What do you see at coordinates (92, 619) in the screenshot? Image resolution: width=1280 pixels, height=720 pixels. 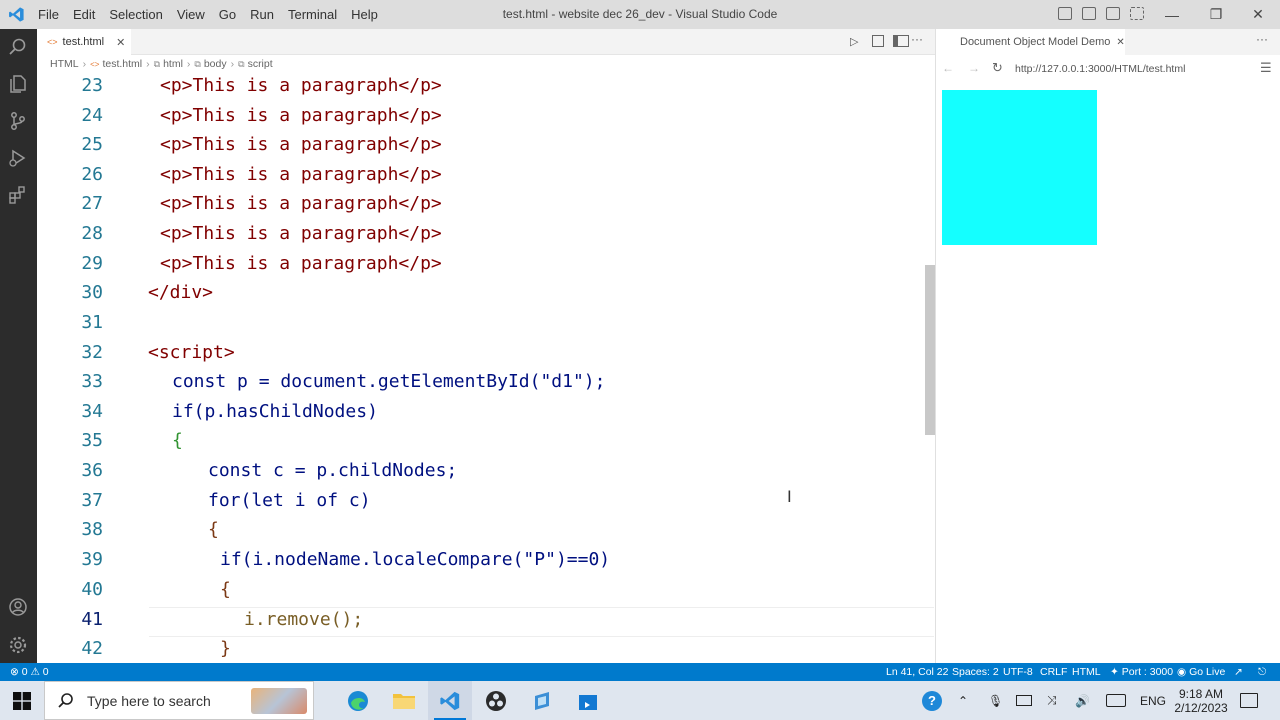 I see `line-number: 41` at bounding box center [92, 619].